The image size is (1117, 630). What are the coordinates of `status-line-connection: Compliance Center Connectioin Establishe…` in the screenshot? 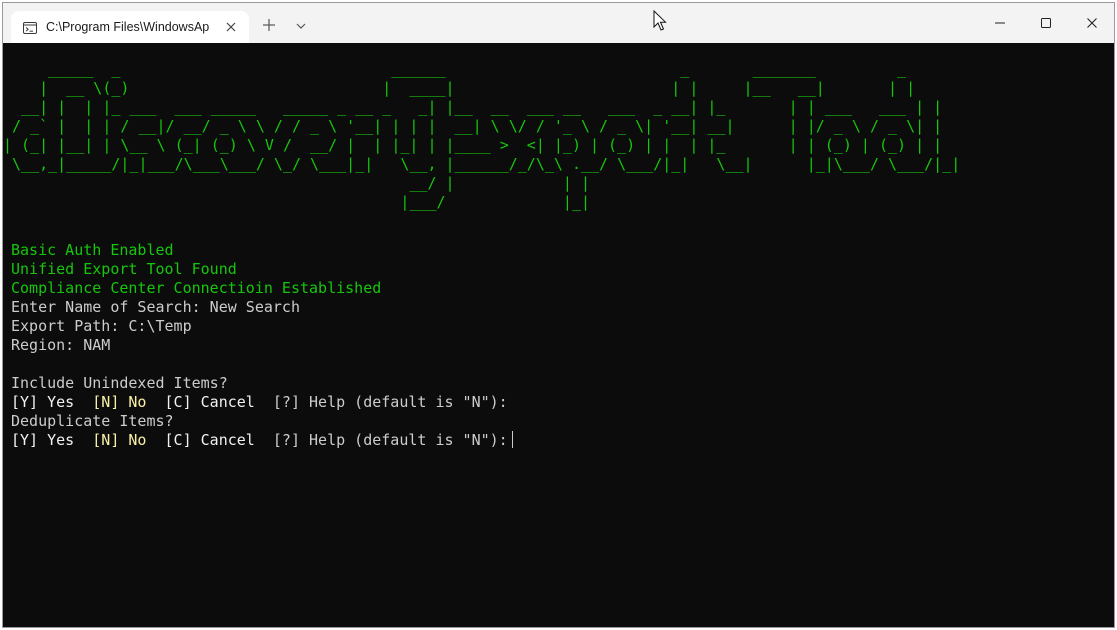 It's located at (196, 288).